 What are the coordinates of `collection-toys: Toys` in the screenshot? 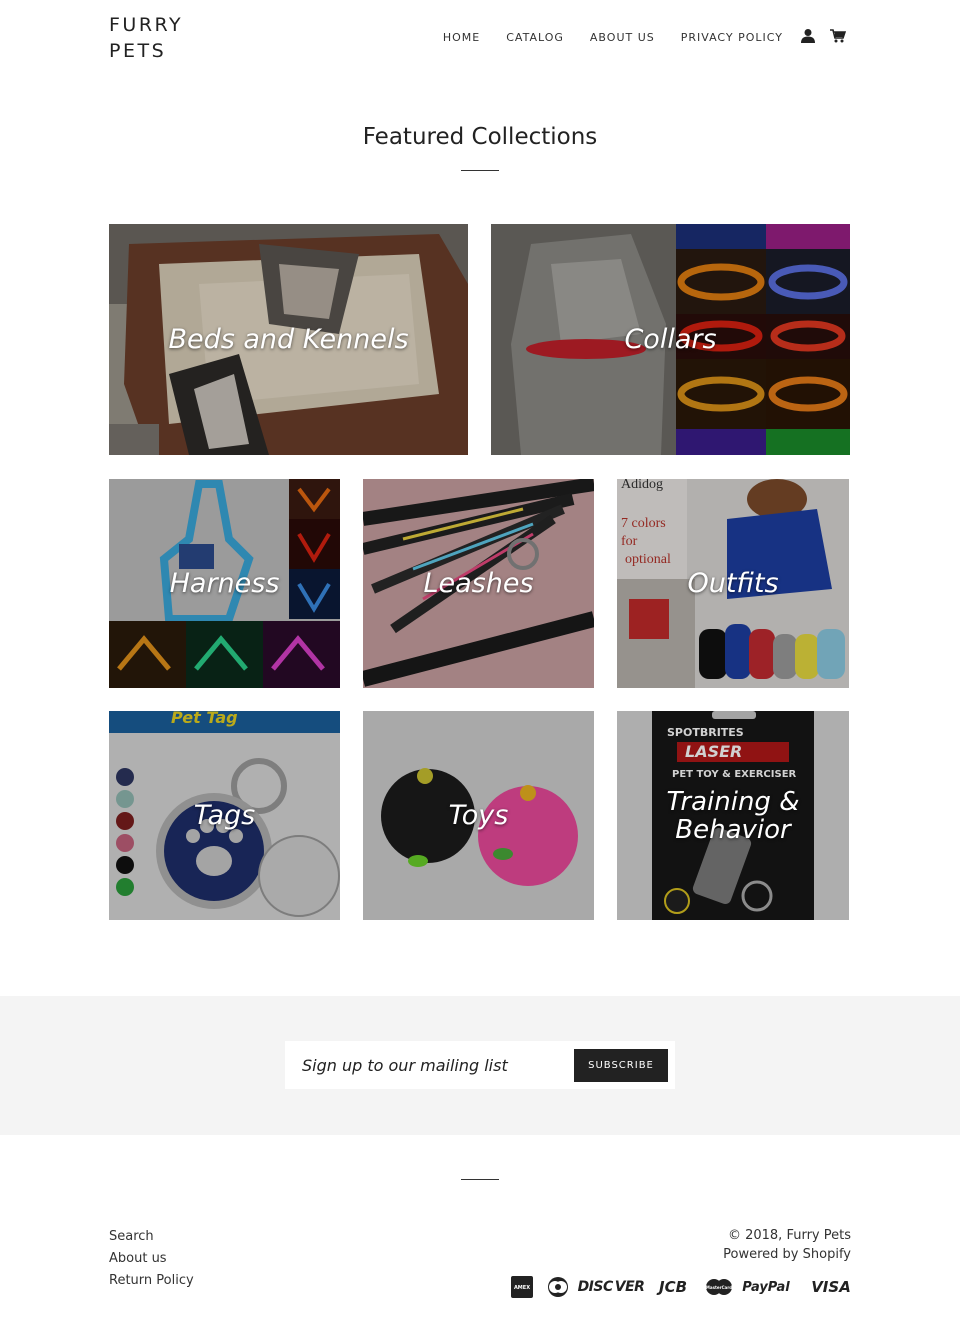 It's located at (478, 815).